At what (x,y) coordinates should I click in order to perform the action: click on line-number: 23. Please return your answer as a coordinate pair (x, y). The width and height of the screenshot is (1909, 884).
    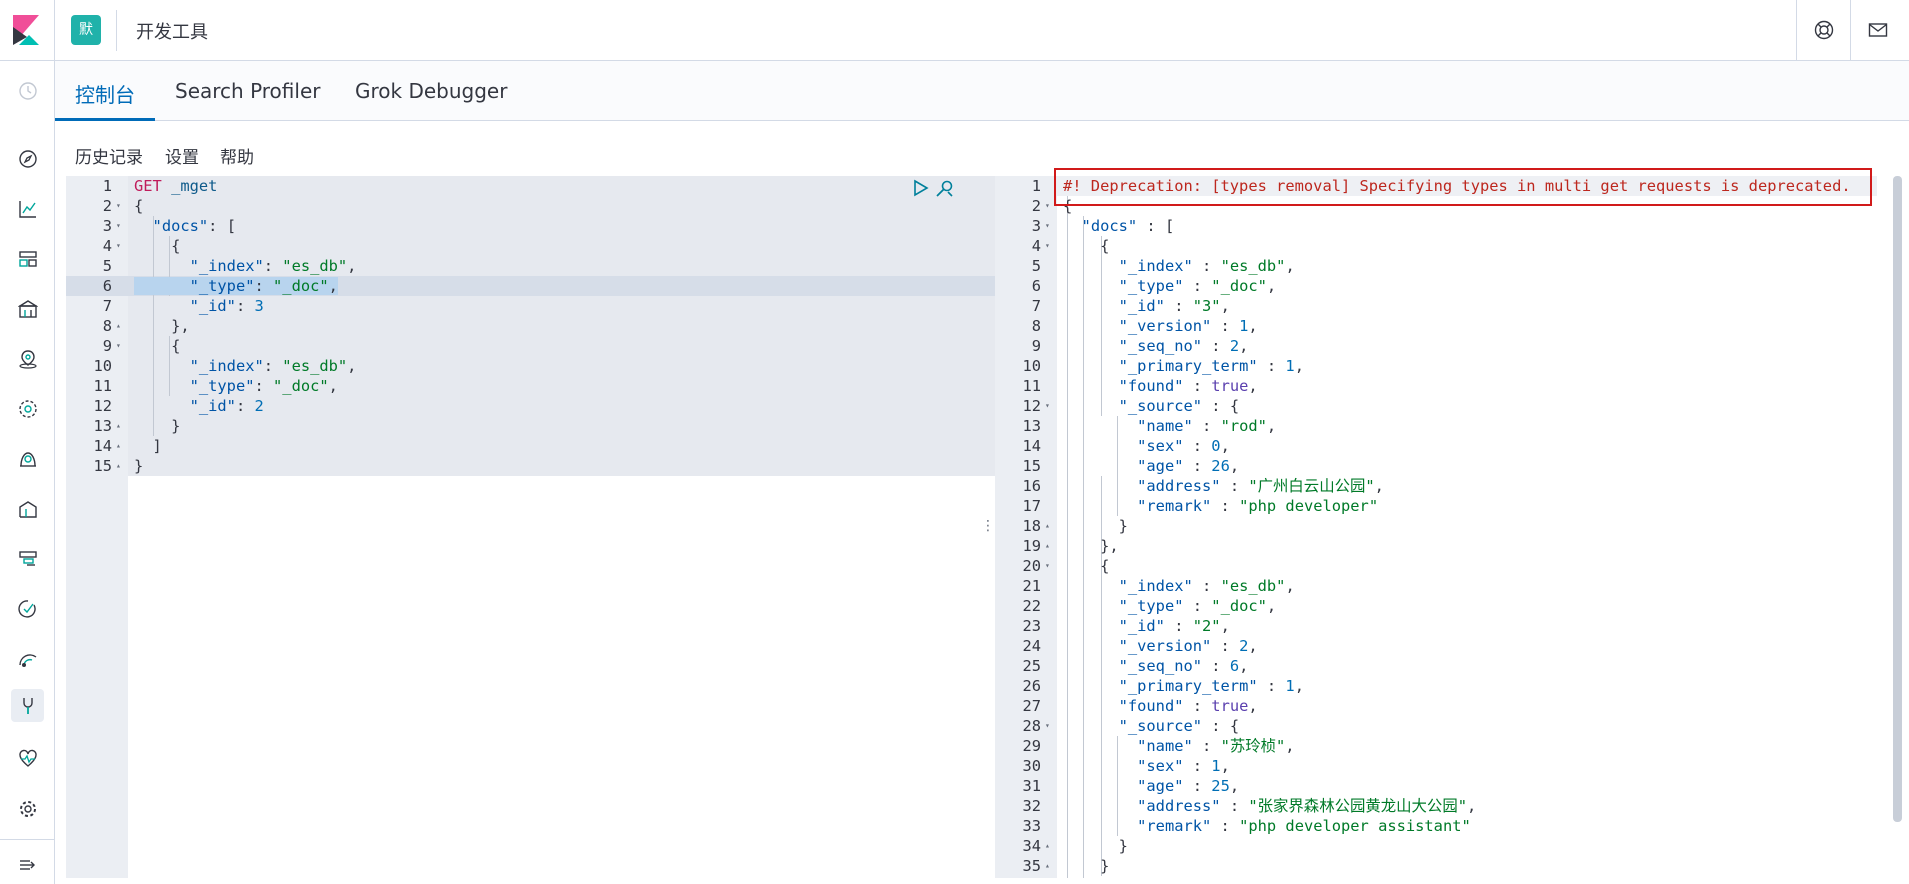
    Looking at the image, I should click on (1031, 626).